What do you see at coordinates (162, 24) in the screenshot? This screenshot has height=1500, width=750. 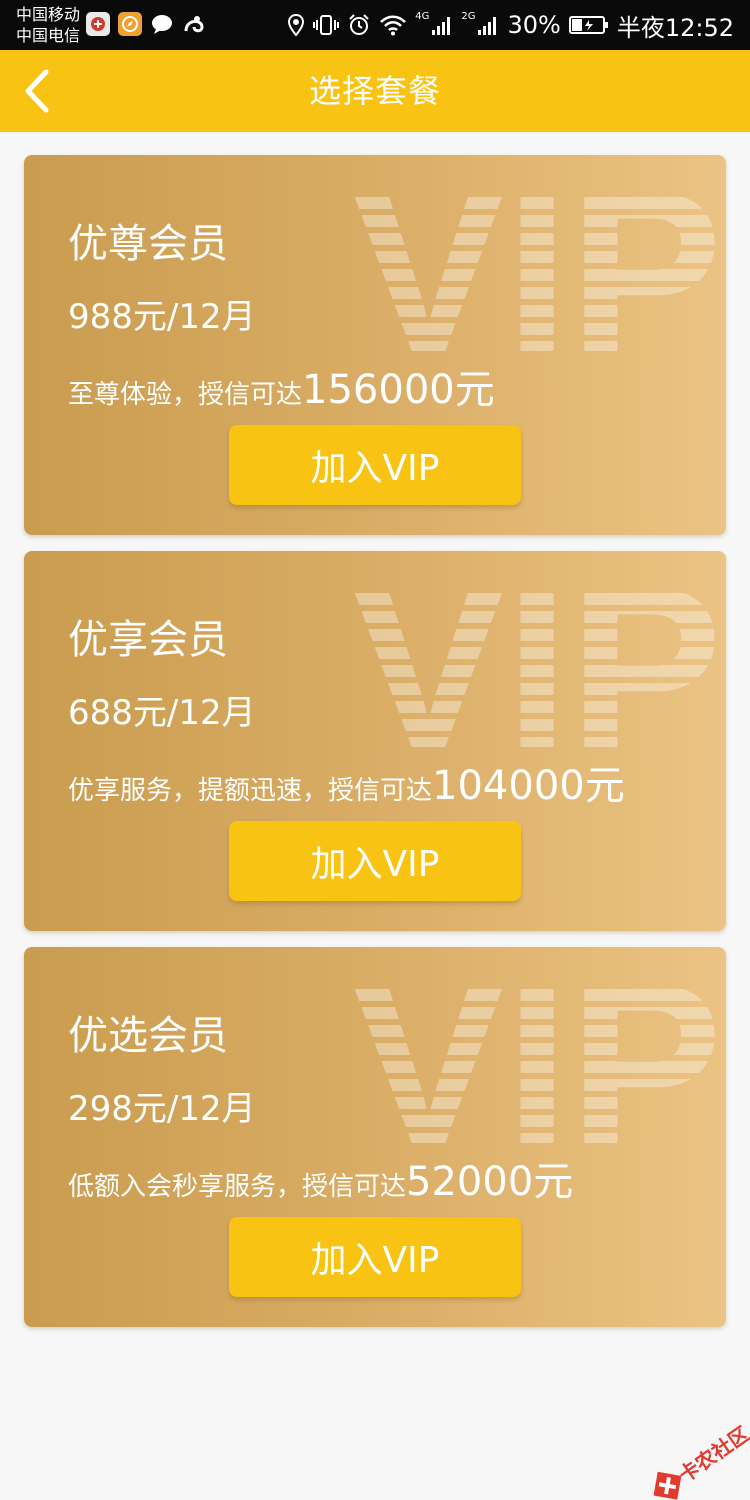 I see `chat-icon` at bounding box center [162, 24].